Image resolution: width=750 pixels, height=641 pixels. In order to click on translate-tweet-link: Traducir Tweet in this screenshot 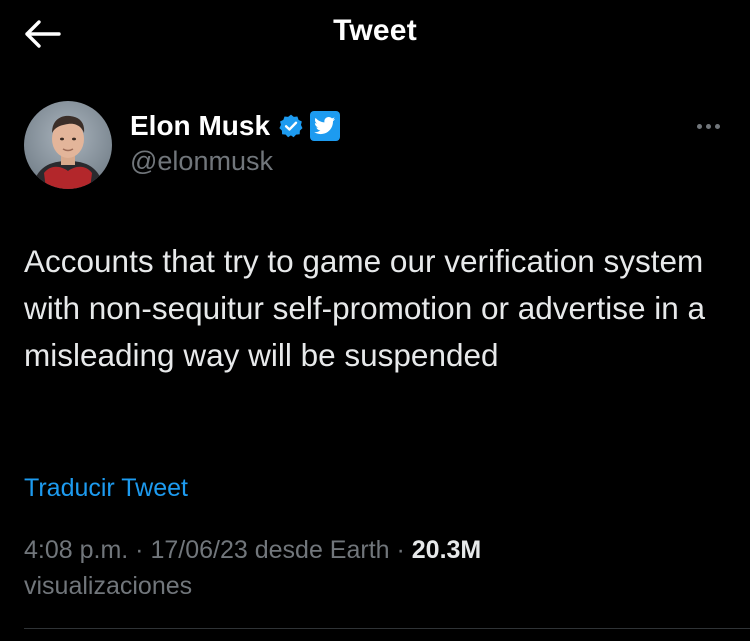, I will do `click(106, 488)`.